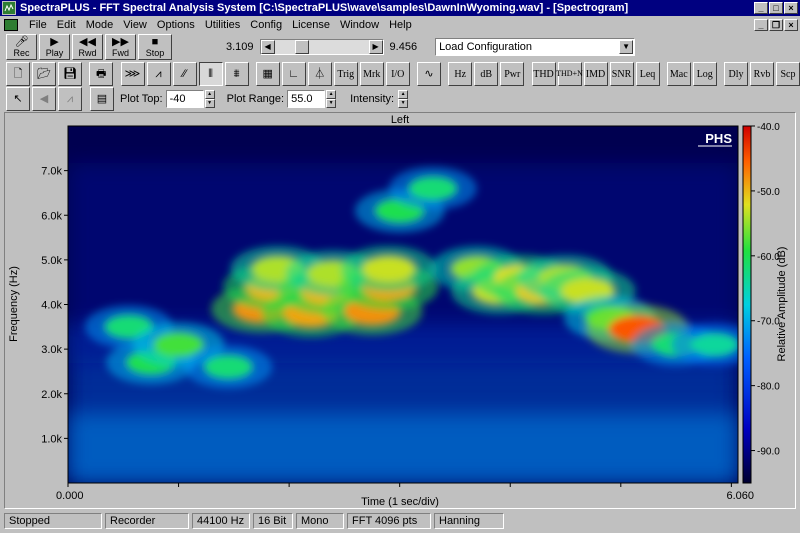  I want to click on fwd-button: ▶▶ Fwd, so click(120, 47).